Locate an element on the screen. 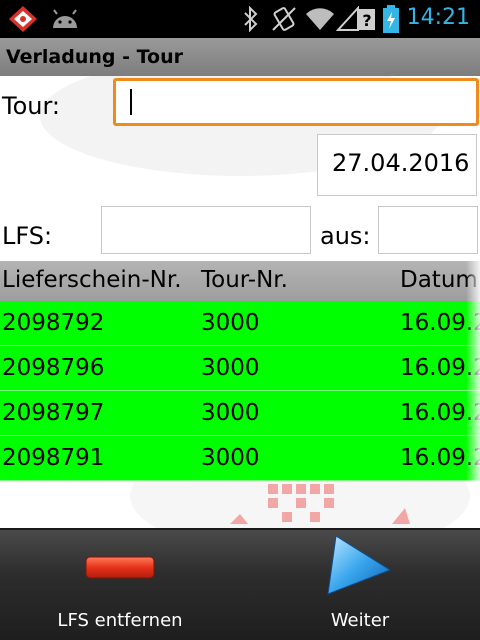 The width and height of the screenshot is (480, 640). page-title: Verladung - Tour is located at coordinates (95, 57).